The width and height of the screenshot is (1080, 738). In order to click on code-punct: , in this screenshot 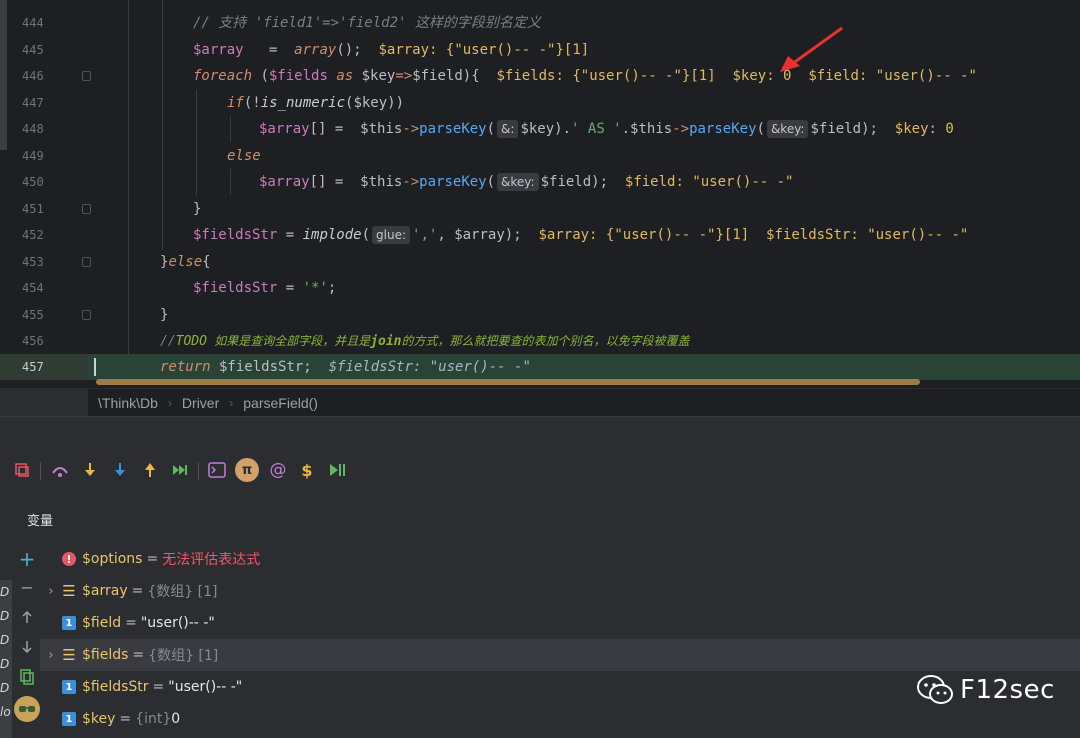, I will do `click(446, 235)`.